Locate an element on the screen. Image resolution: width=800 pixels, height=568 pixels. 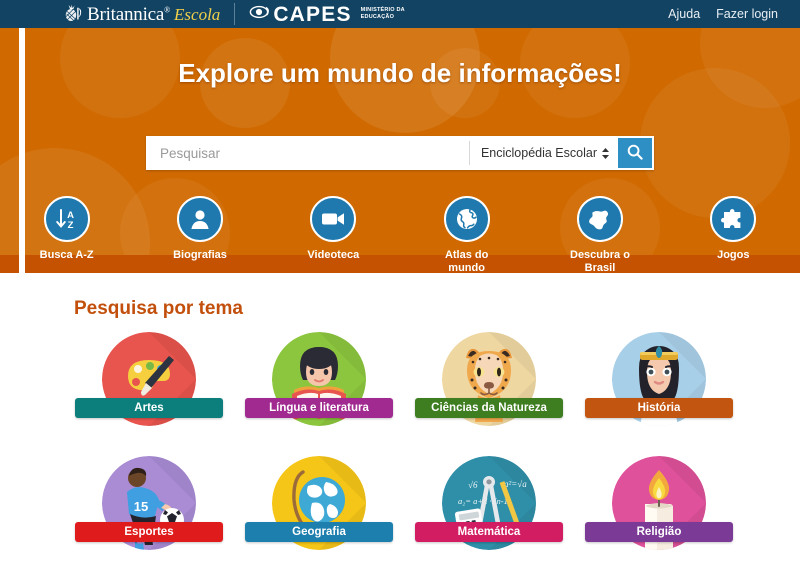
topic-card-lingua-literatura: Língua e literatura is located at coordinates (319, 381).